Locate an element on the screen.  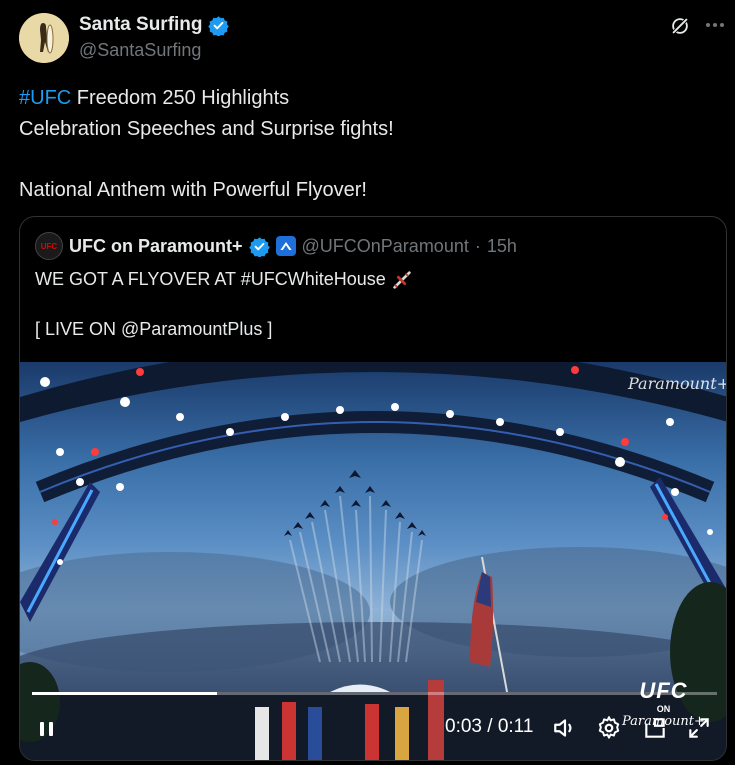
affiliation-badge-icon is located at coordinates (285, 246).